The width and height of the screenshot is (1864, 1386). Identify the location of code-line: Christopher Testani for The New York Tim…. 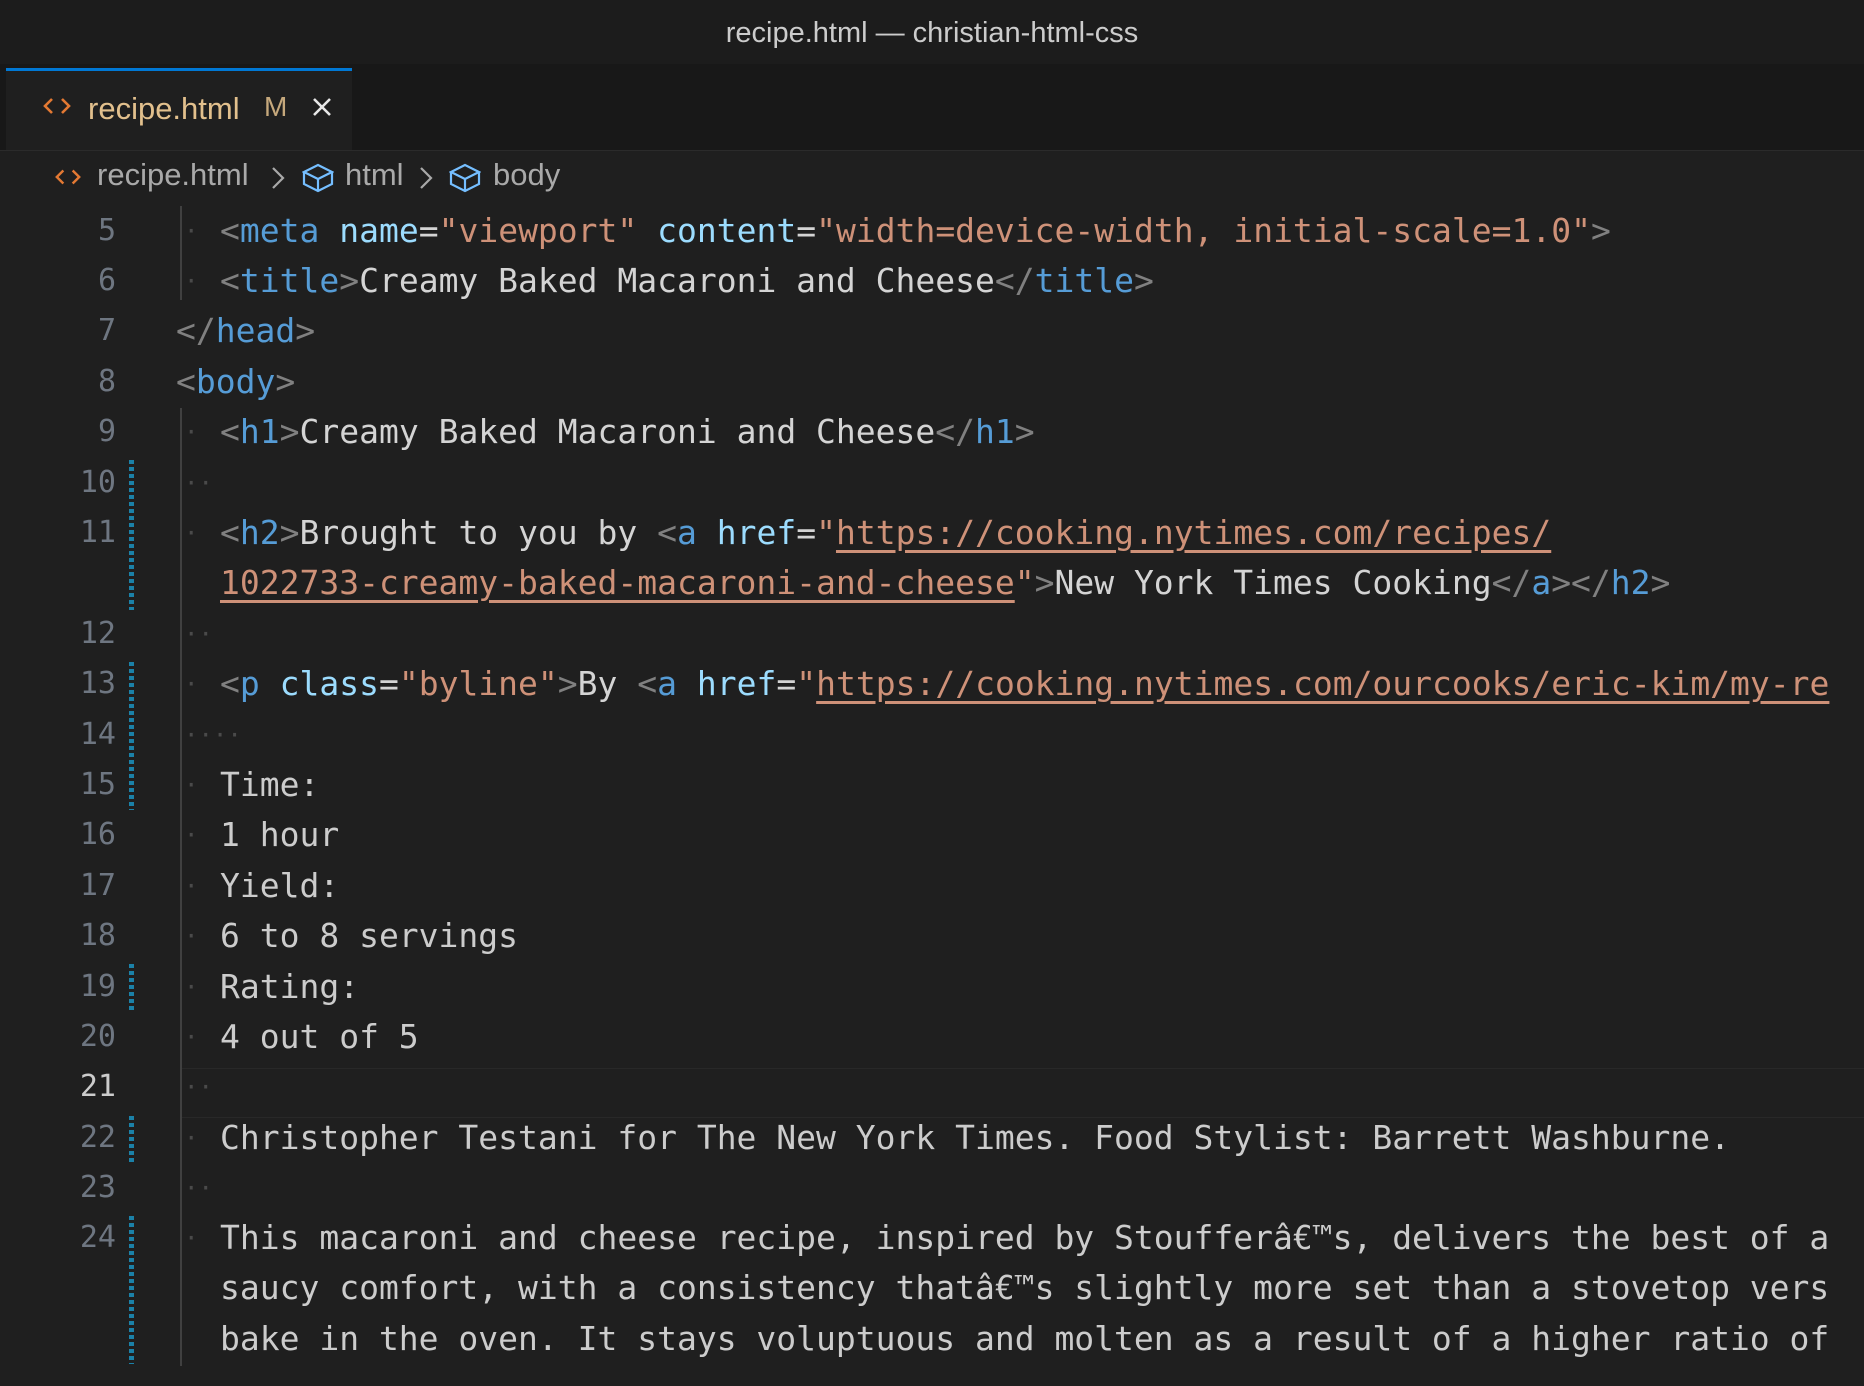
(975, 1137).